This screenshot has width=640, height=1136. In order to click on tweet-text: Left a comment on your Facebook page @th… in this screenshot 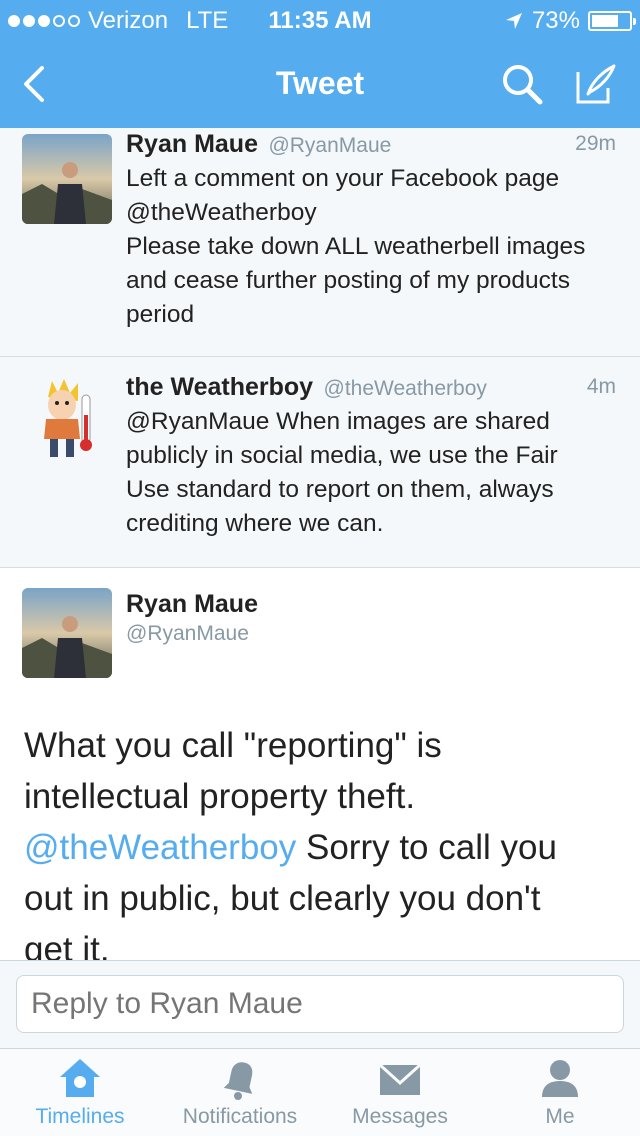, I will do `click(371, 247)`.